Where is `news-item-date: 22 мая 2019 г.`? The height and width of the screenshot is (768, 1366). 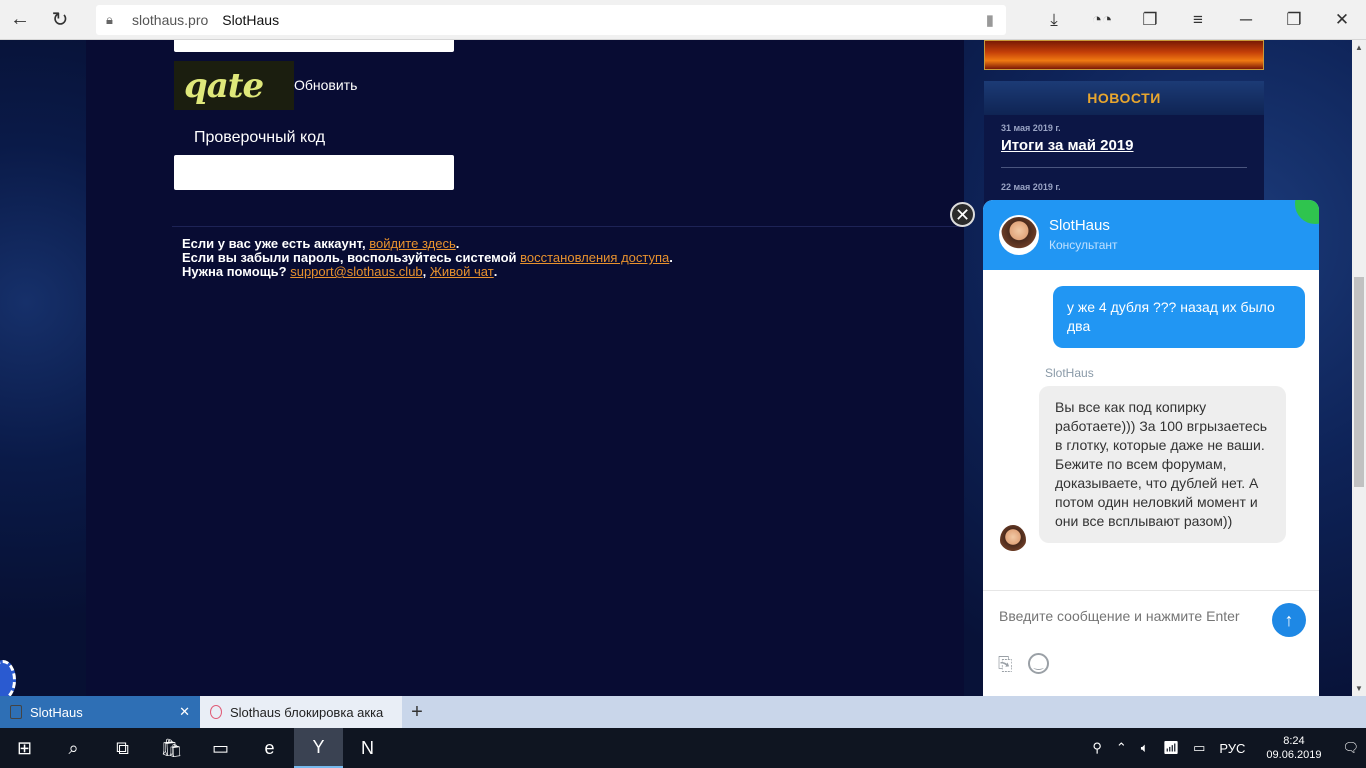 news-item-date: 22 мая 2019 г. is located at coordinates (1031, 187).